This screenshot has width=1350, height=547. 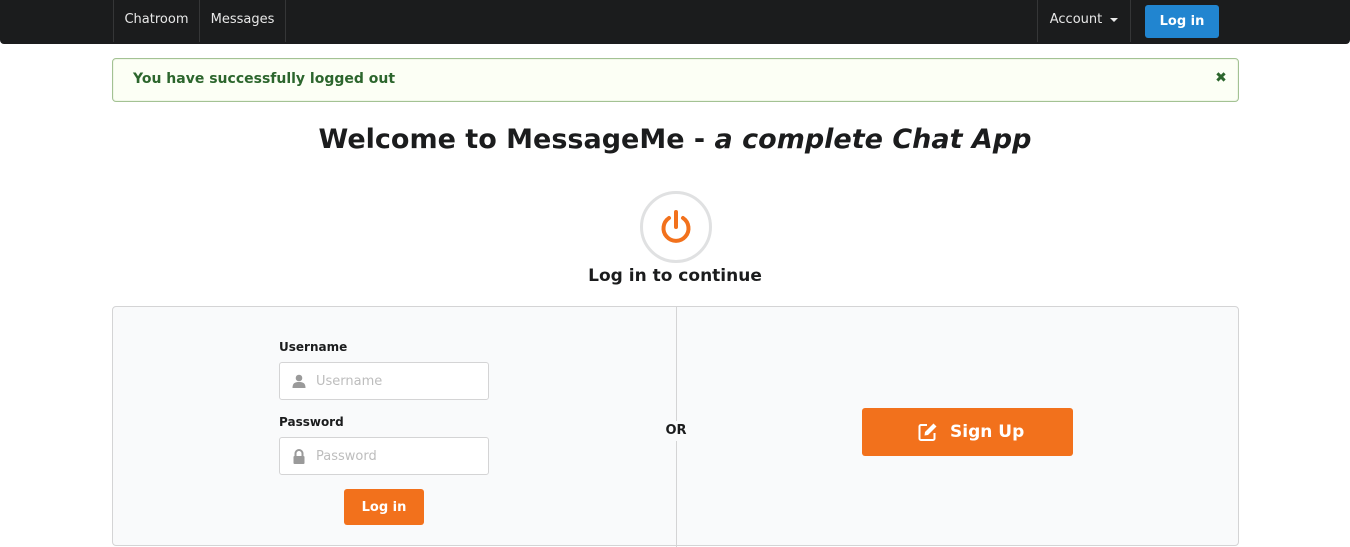 What do you see at coordinates (1221, 78) in the screenshot?
I see `close-icon: ✖` at bounding box center [1221, 78].